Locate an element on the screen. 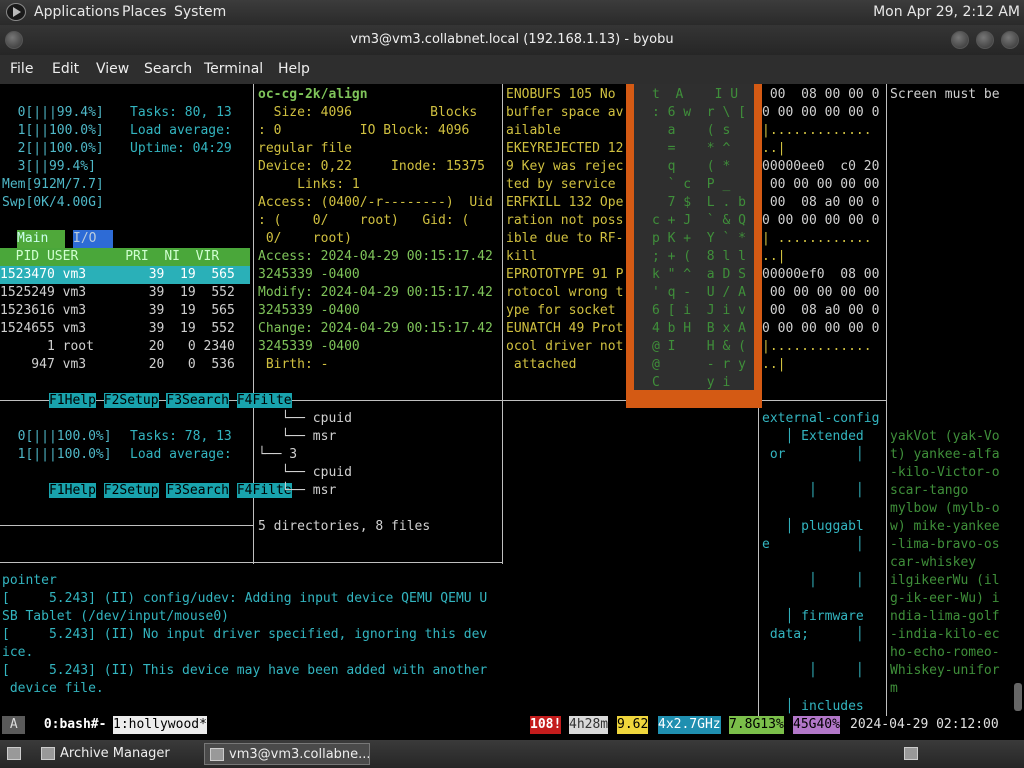  menu-search: Search is located at coordinates (168, 69).